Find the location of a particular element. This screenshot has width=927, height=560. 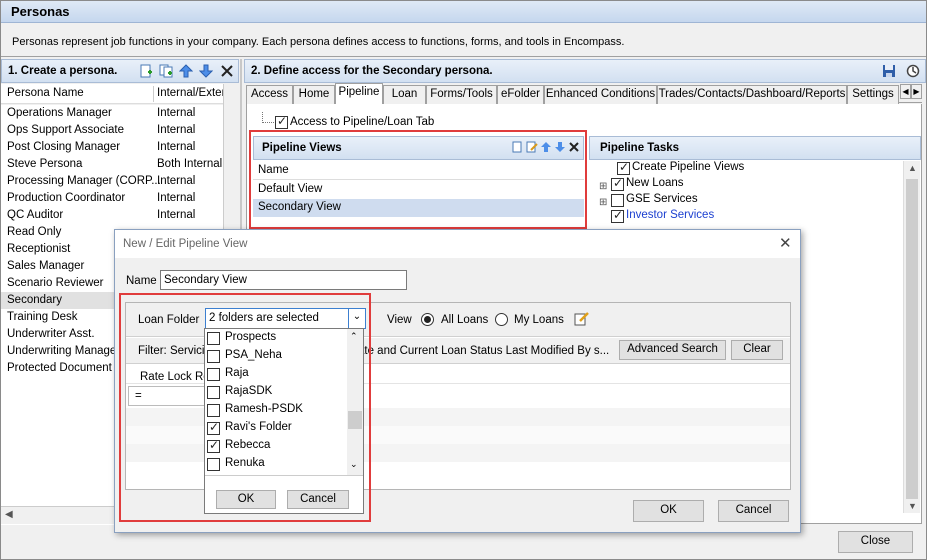

new-persona-icon is located at coordinates (146, 71).